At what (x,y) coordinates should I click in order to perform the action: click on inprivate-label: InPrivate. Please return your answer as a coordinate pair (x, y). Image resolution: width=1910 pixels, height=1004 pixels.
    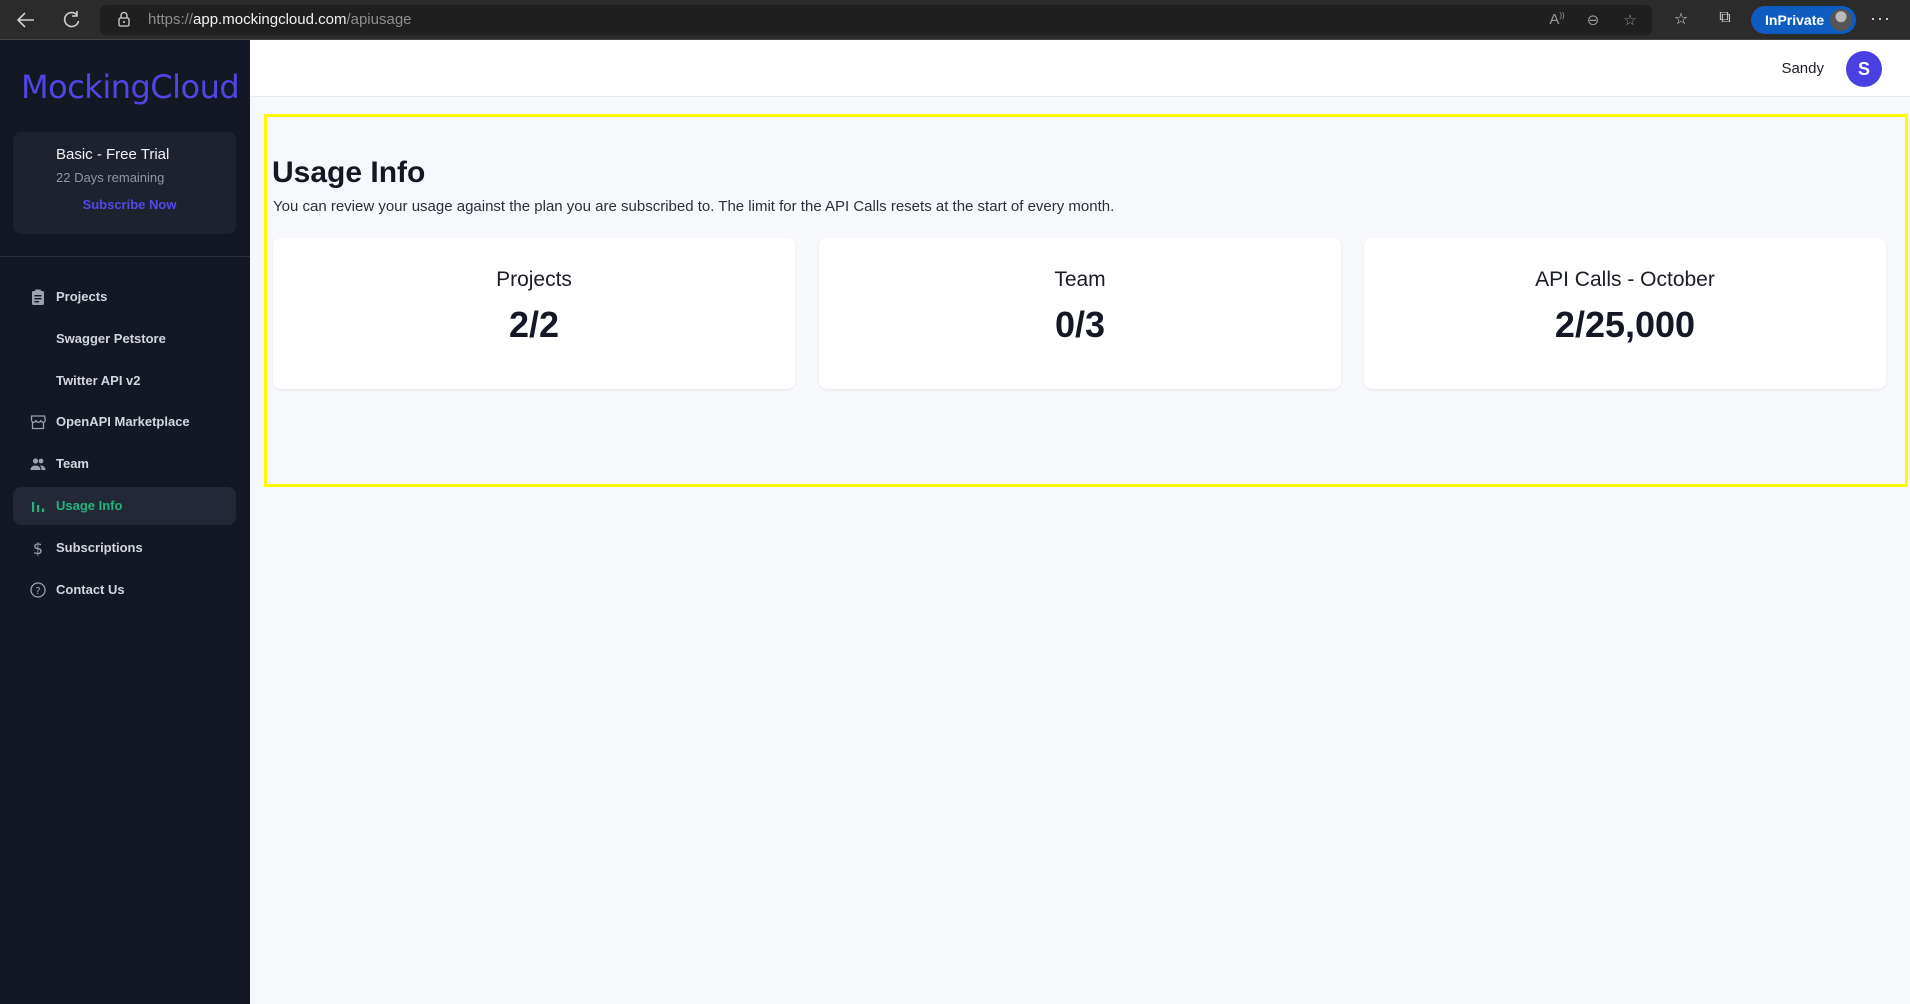
    Looking at the image, I should click on (1795, 20).